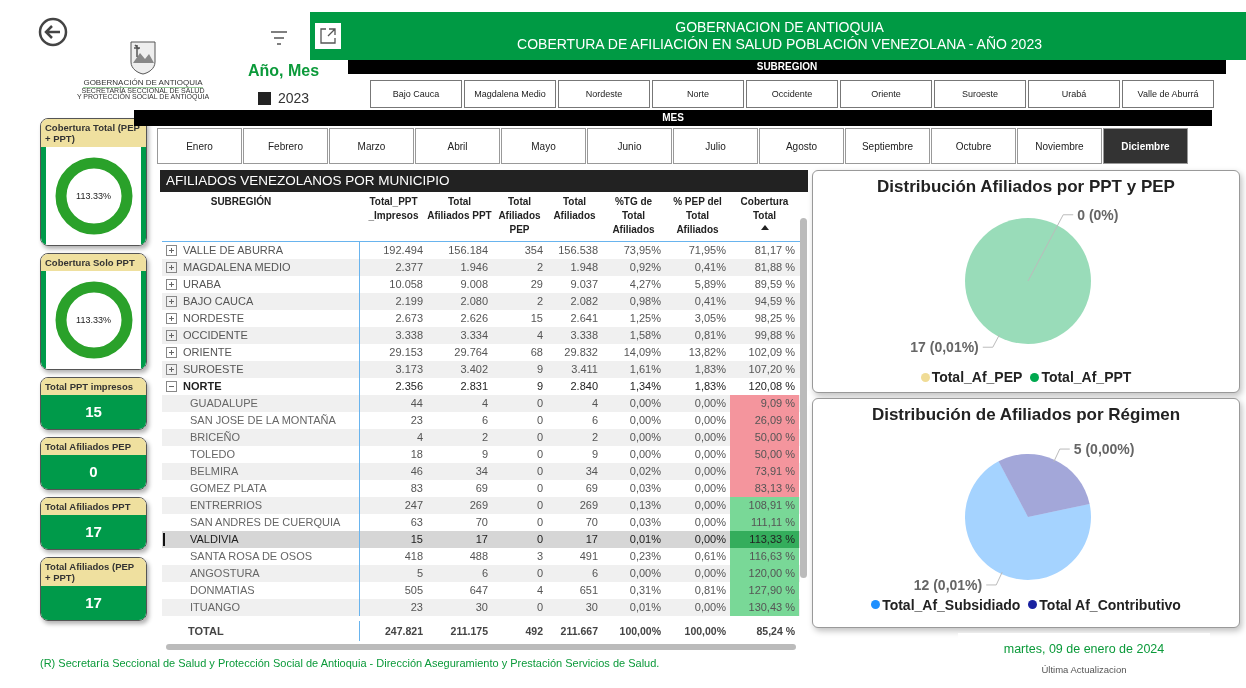 This screenshot has width=1246, height=688. I want to click on table-cell-text: 5,89%, so click(710, 284).